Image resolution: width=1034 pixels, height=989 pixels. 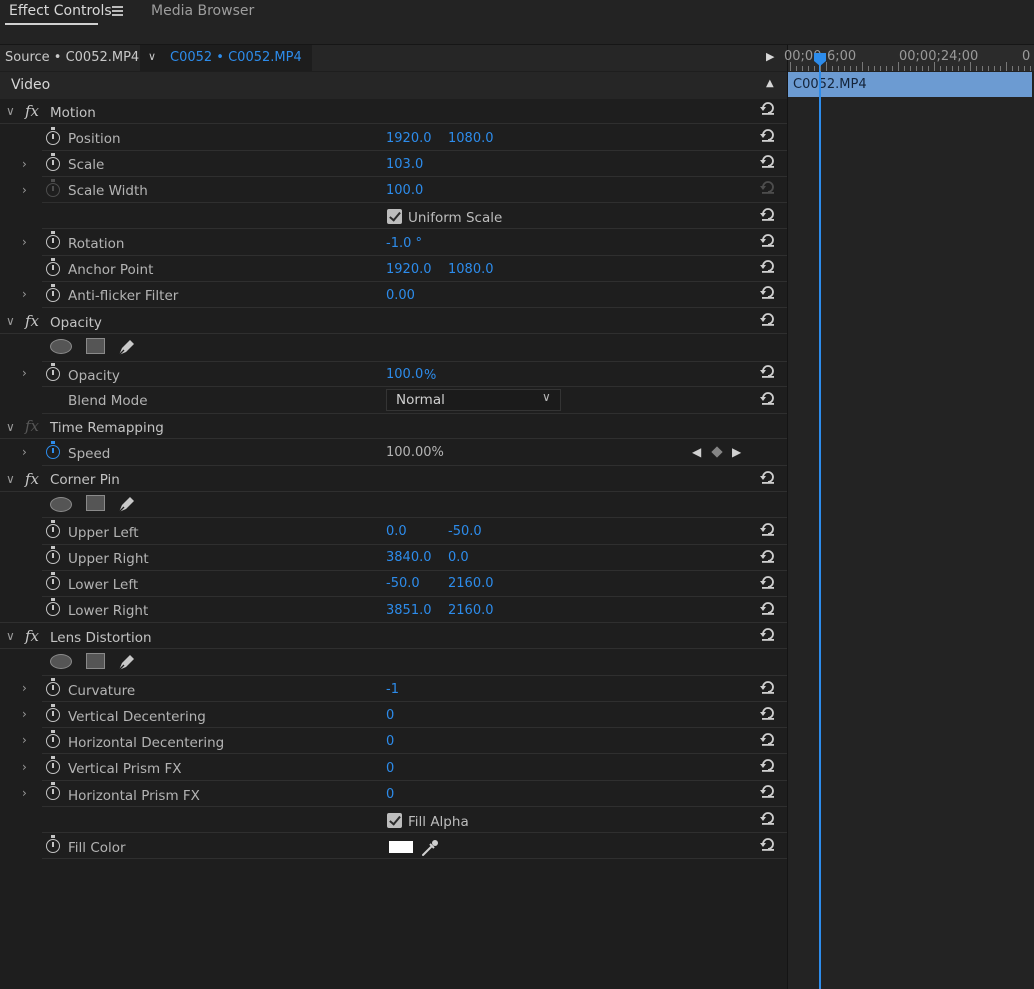 I want to click on effect-title-opacity: Opacity, so click(x=76, y=323).